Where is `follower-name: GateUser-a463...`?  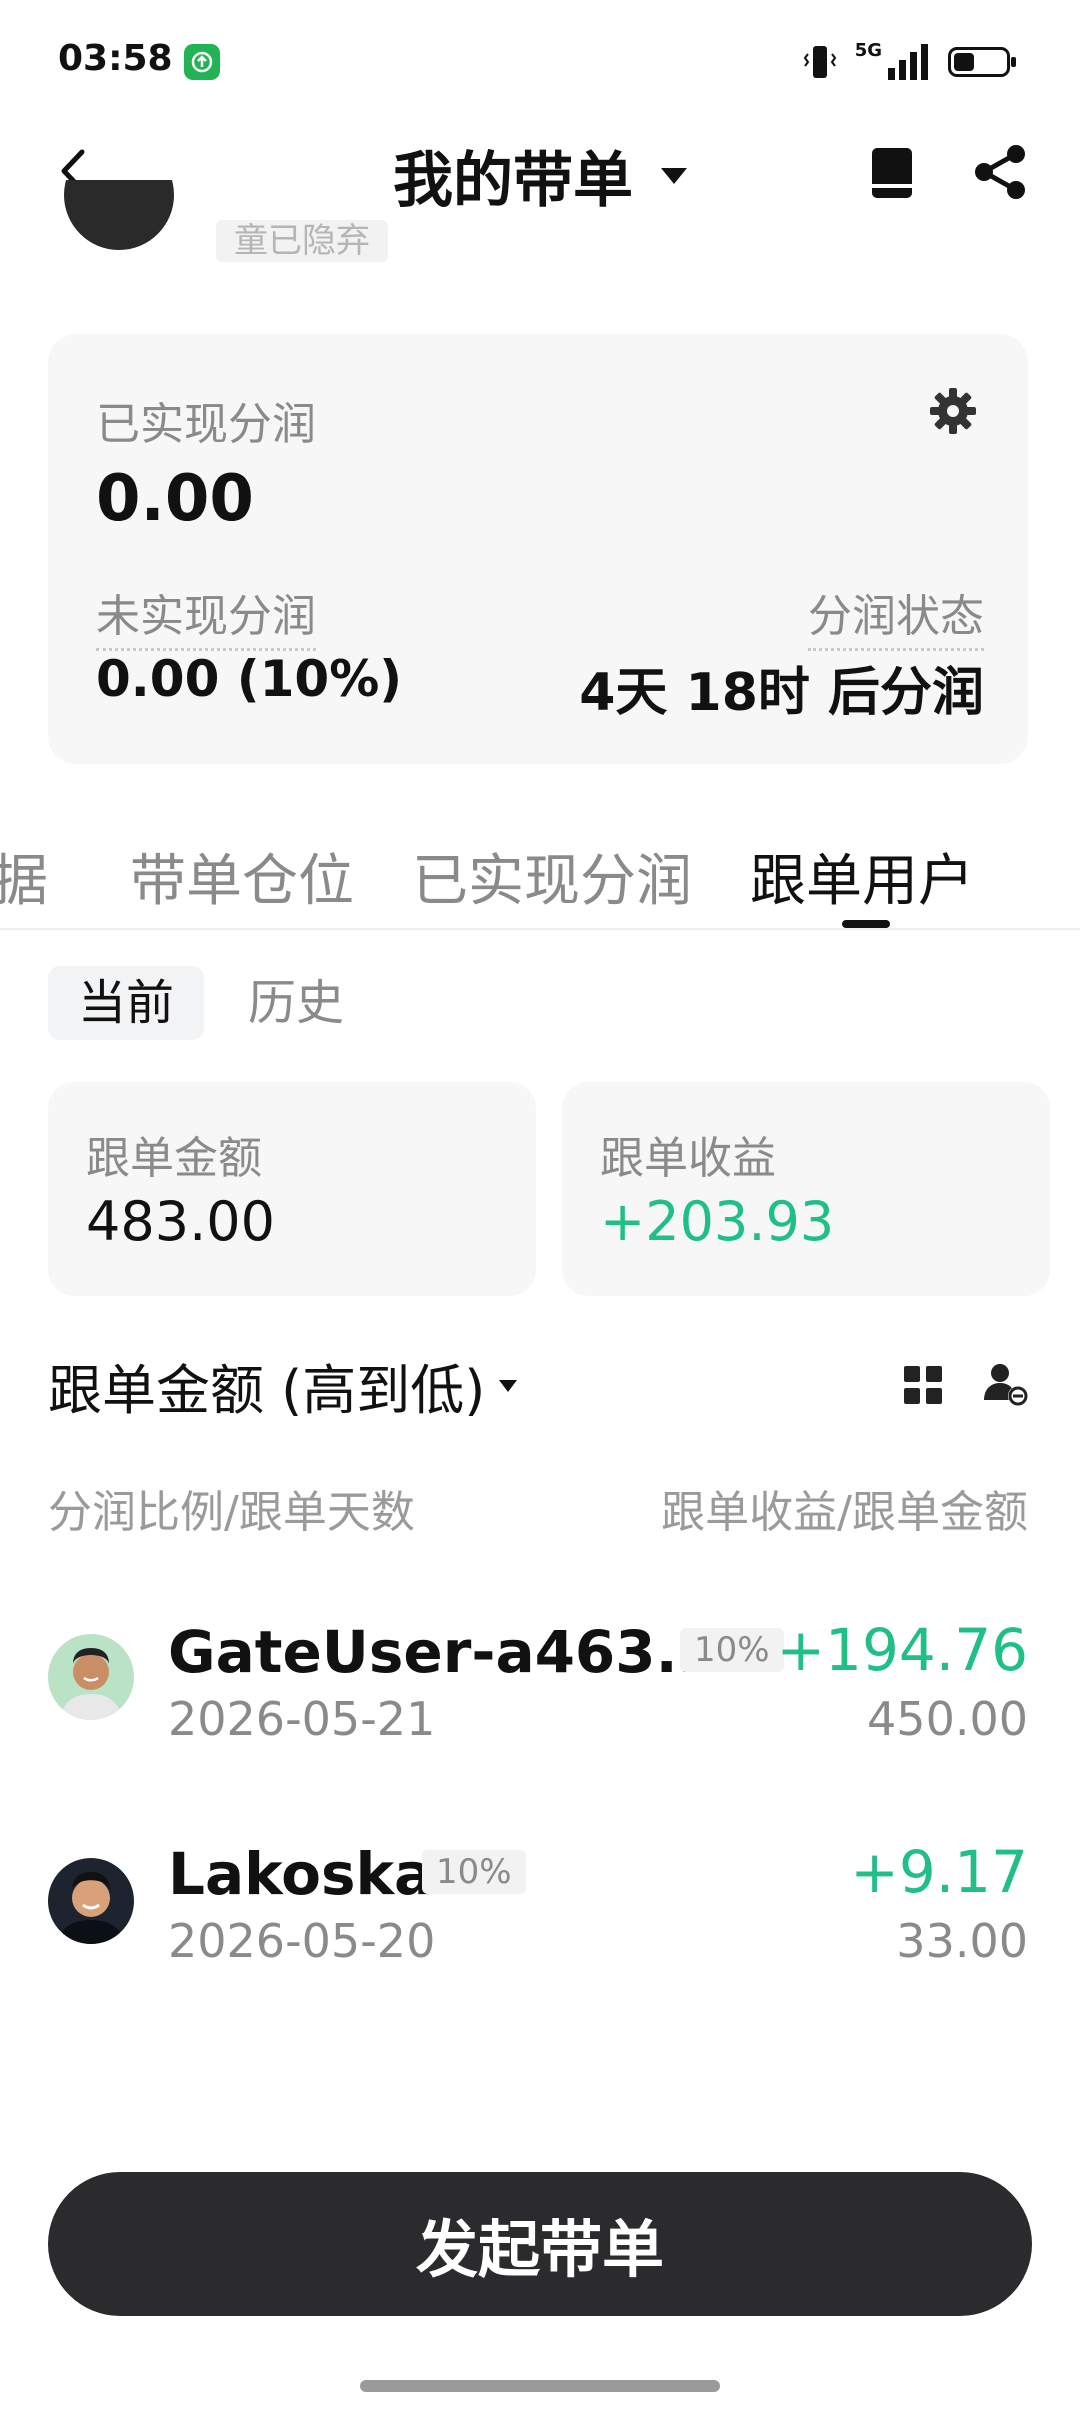
follower-name: GateUser-a463... is located at coordinates (445, 1652).